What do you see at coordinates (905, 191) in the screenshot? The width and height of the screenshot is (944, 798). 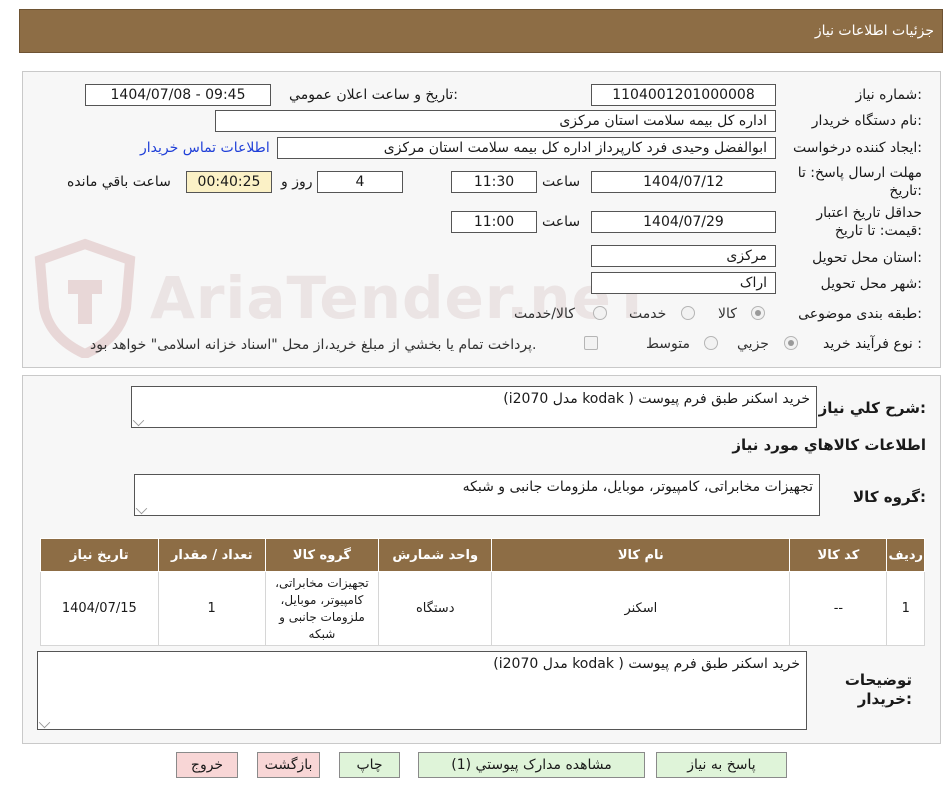 I see `deadline-label-2: تاريخ:` at bounding box center [905, 191].